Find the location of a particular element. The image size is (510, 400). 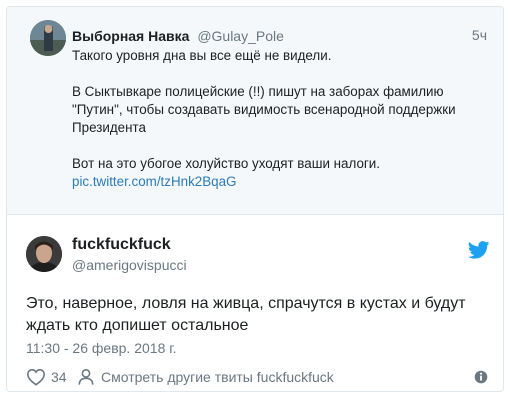

person-icon is located at coordinates (86, 376).